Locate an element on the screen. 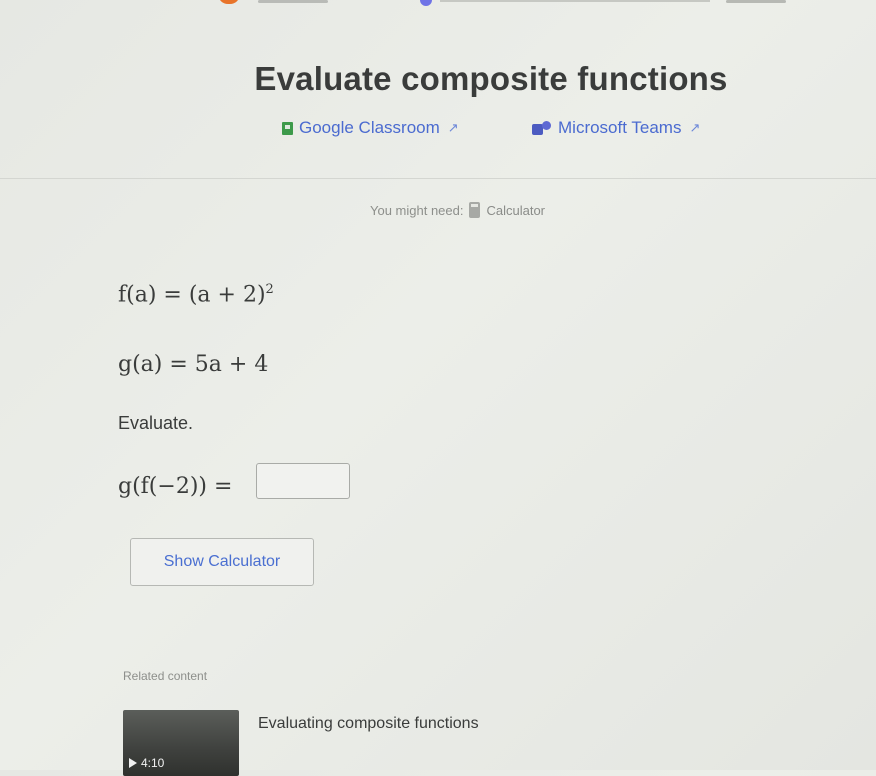  calculator-icon is located at coordinates (475, 210).